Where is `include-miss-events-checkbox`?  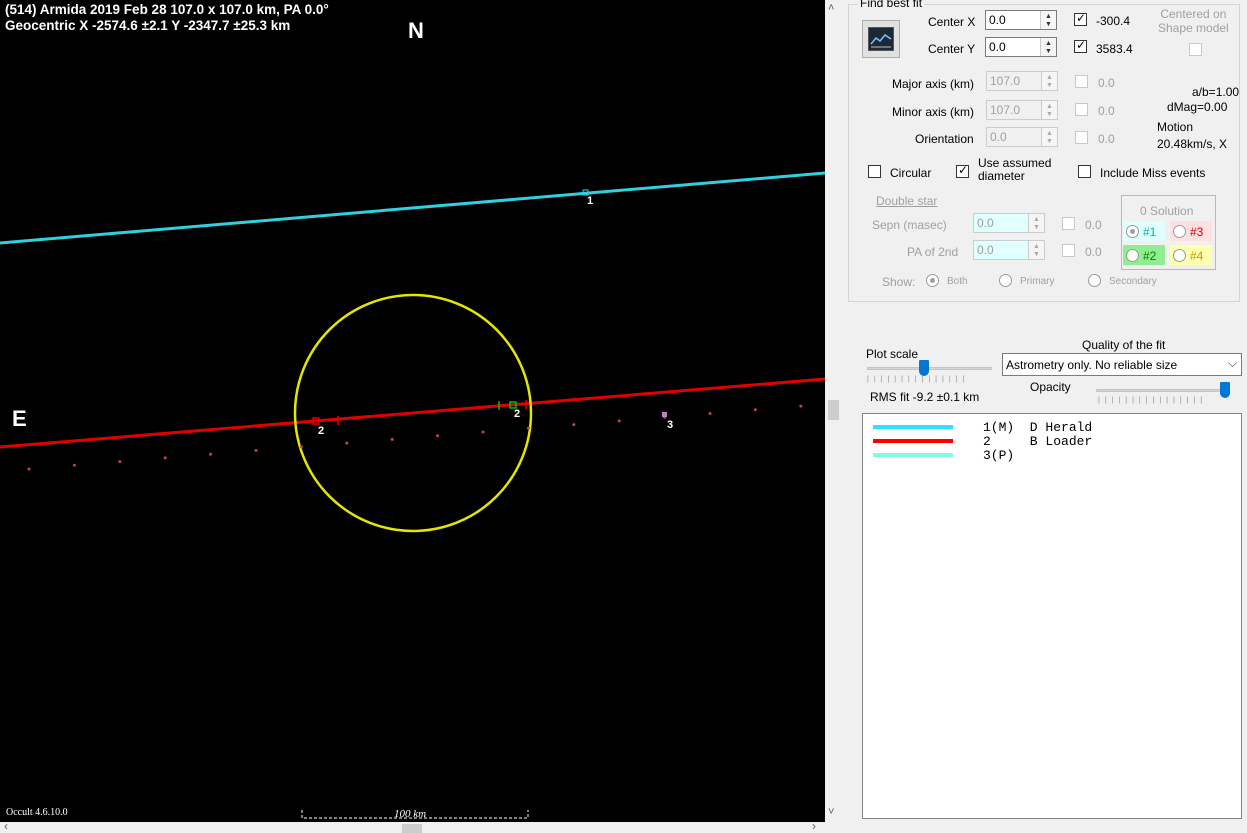 include-miss-events-checkbox is located at coordinates (1084, 171).